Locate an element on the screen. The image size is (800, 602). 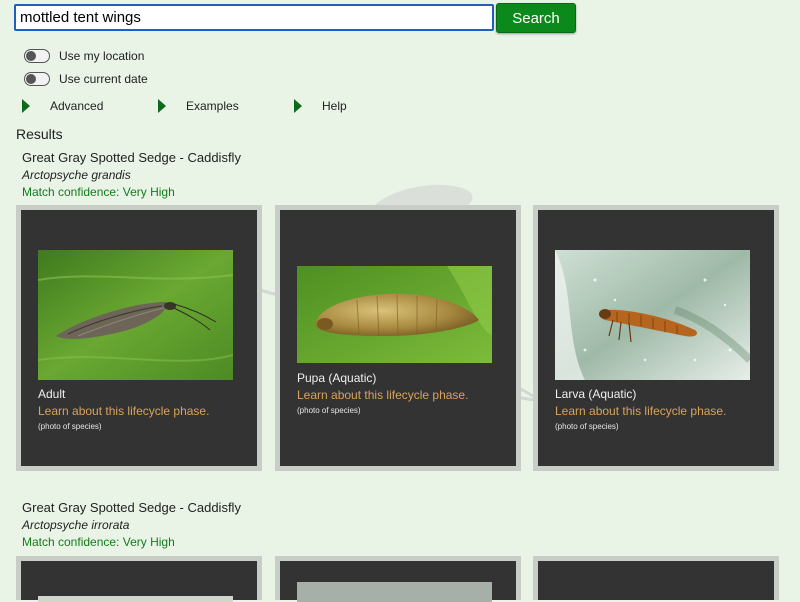
species-scientific-name: Arctopsyche grandis is located at coordinates (76, 175).